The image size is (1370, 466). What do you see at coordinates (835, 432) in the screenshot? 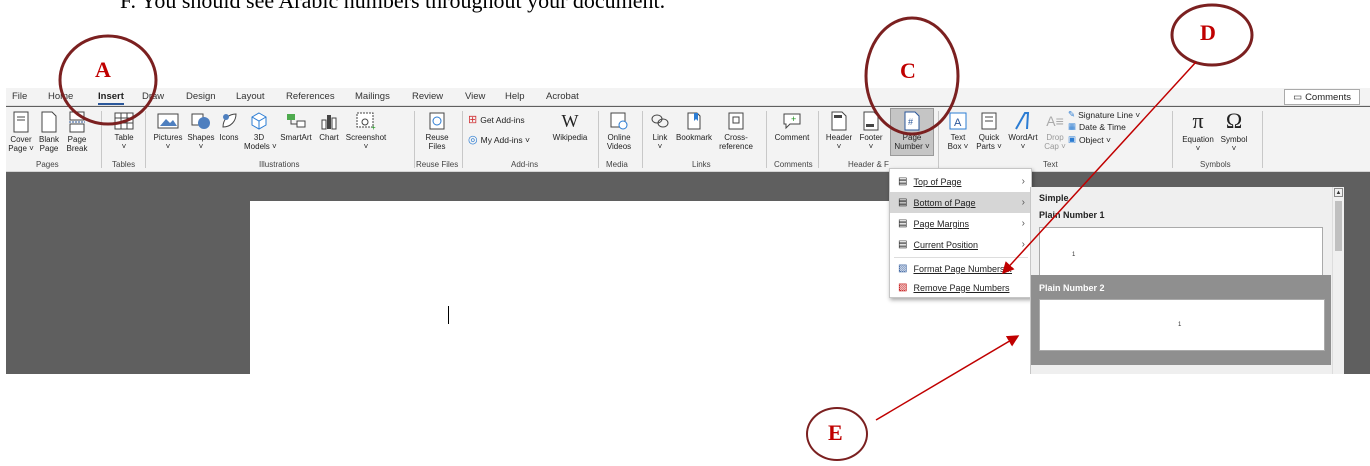
I see `annotation-label-e: E` at bounding box center [835, 432].